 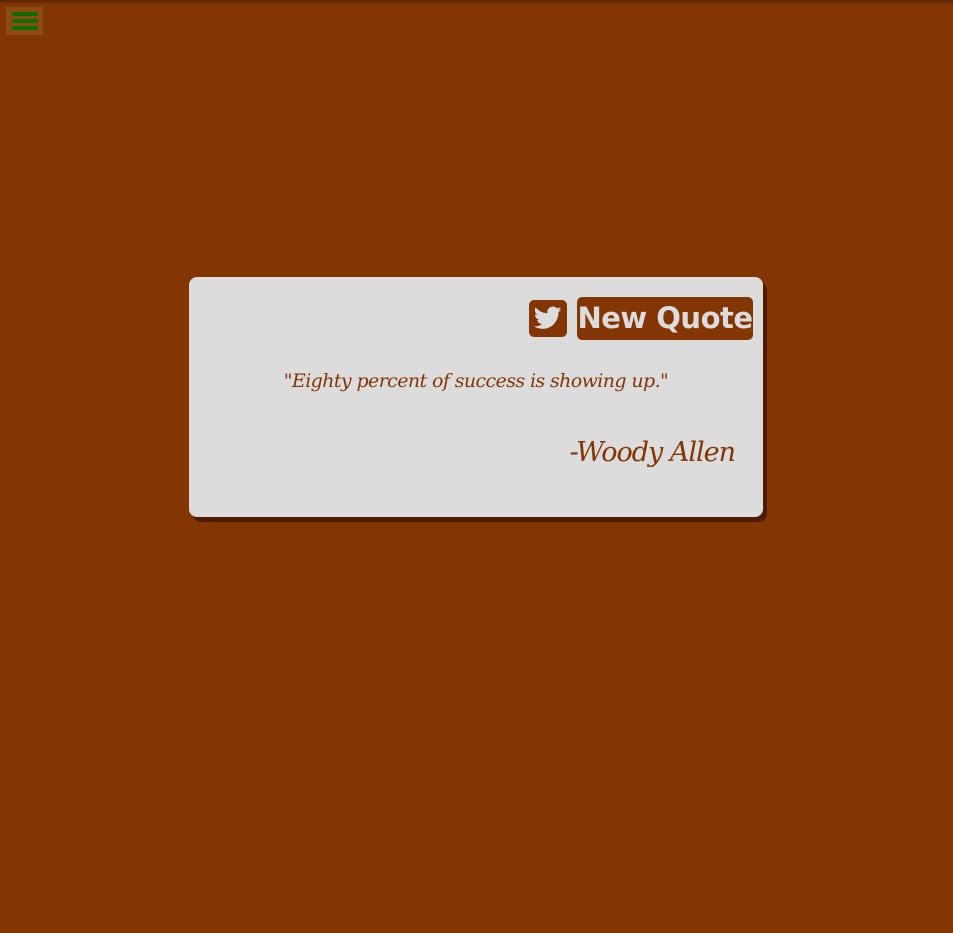 I want to click on new-quote-button: New Quote, so click(x=665, y=318).